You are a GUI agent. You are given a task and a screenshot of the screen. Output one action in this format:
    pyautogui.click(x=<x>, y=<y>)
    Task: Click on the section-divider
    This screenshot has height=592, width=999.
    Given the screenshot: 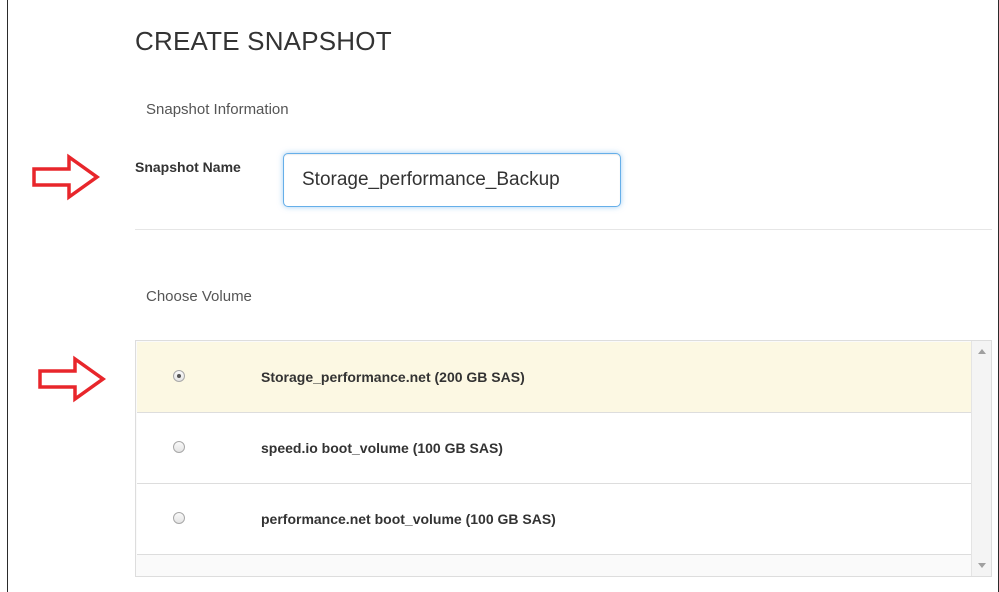 What is the action you would take?
    pyautogui.click(x=563, y=229)
    